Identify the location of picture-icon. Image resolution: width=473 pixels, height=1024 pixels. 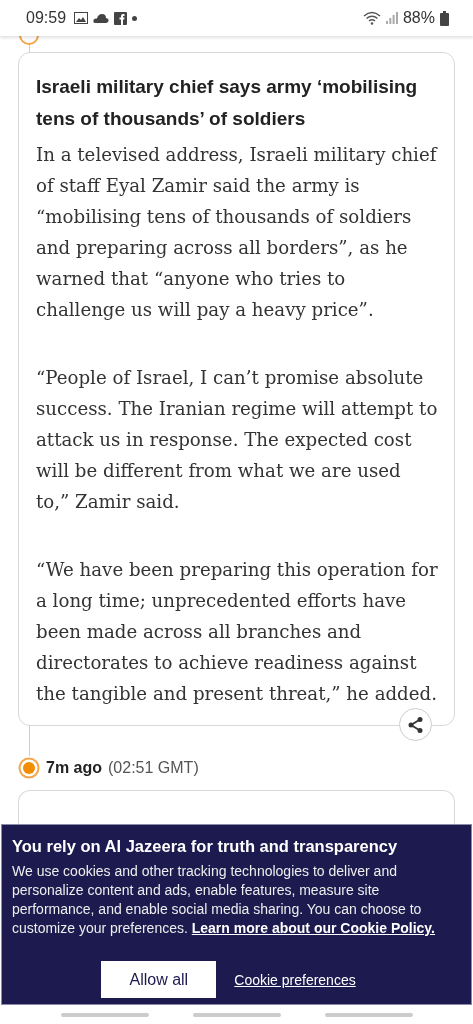
(81, 18).